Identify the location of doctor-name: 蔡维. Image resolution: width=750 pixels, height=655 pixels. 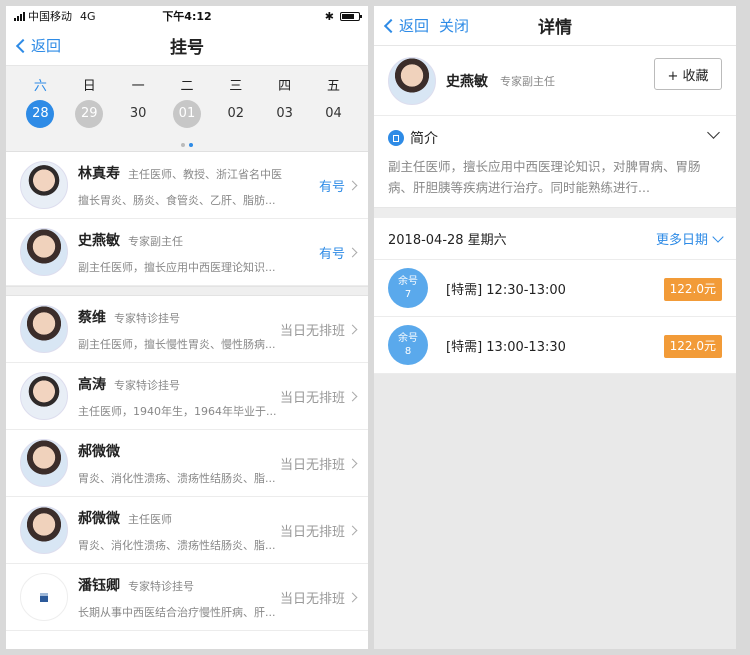
(92, 317).